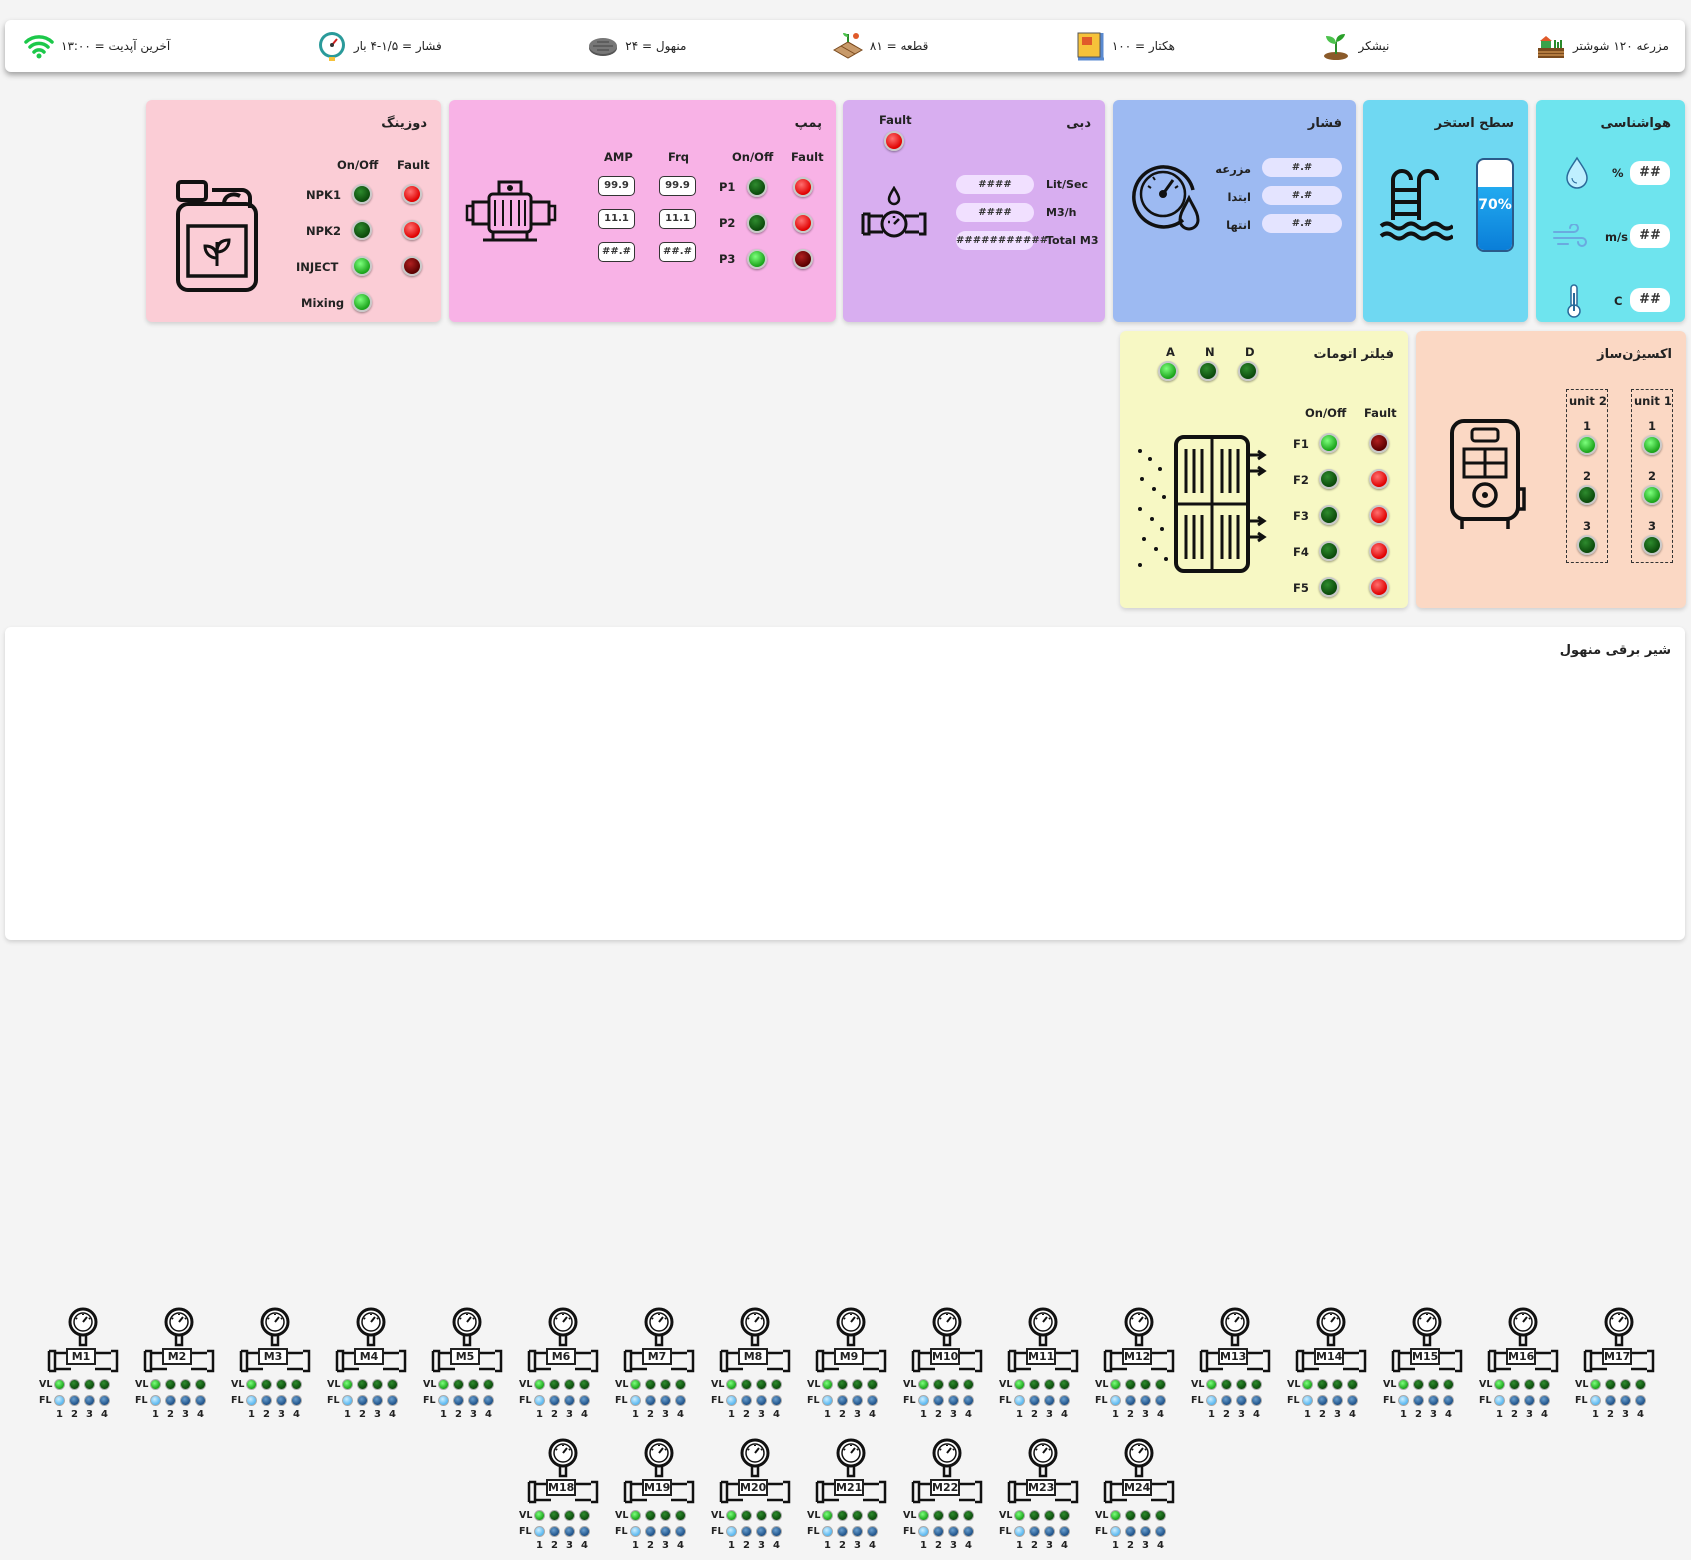 This screenshot has height=1560, width=1691. Describe the element at coordinates (945, 1368) in the screenshot. I see `valve-m10: M10 VL FL 1 2 3 4` at that location.